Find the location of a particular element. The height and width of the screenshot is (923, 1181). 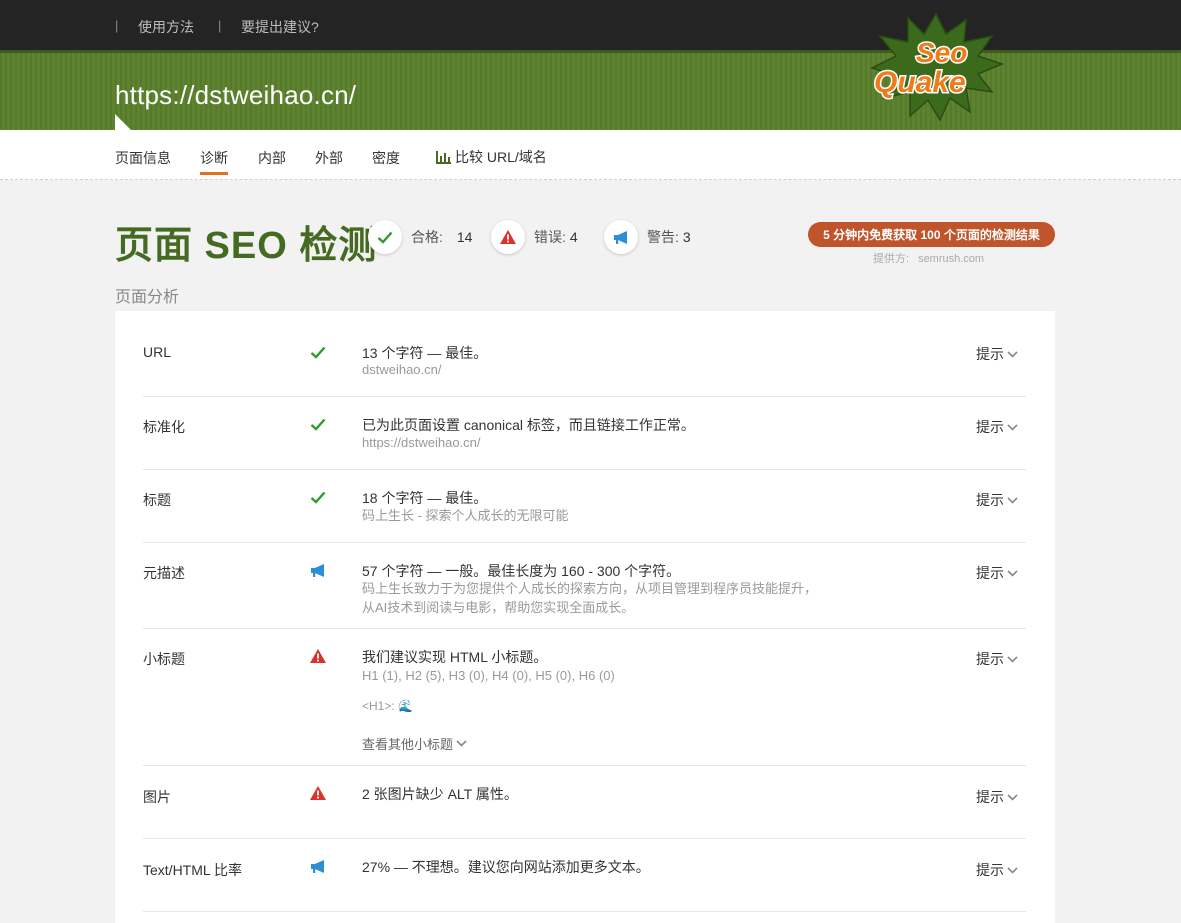

view-other-headings-link: 查看其他小标题 is located at coordinates (414, 743).